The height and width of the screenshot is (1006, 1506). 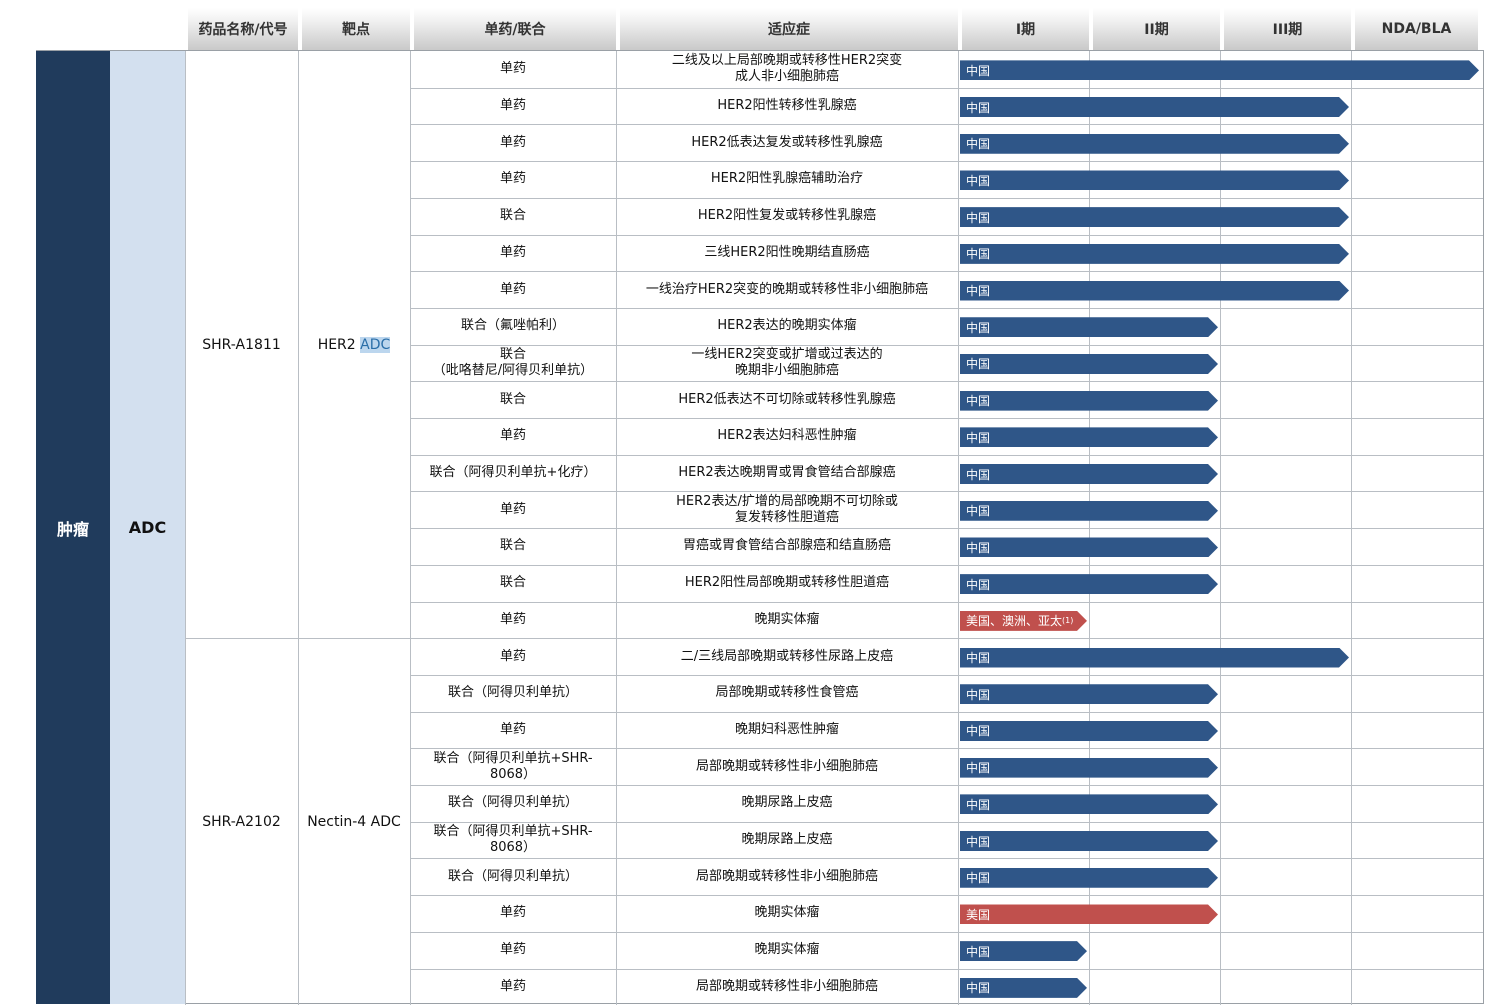 I want to click on drug-name: SHR-A1811, so click(x=241, y=344).